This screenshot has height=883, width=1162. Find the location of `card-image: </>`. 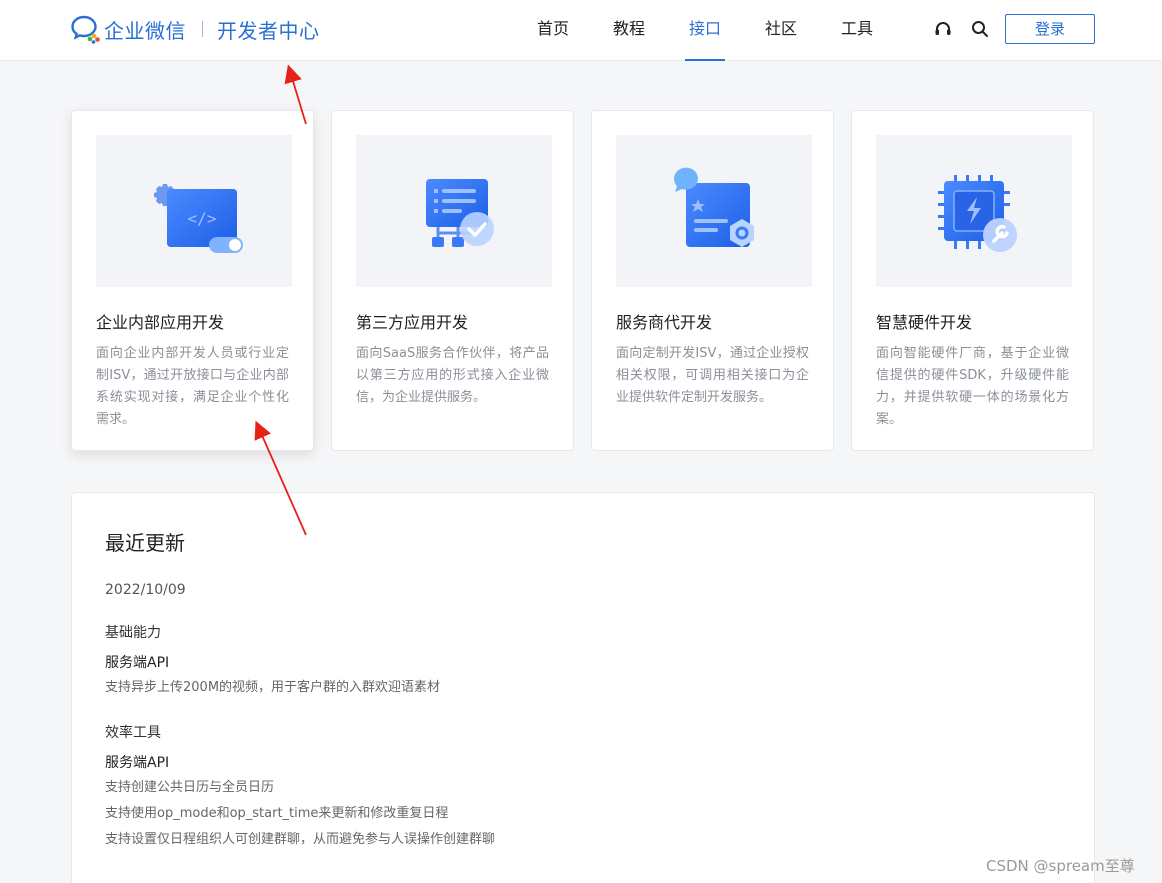

card-image: </> is located at coordinates (194, 211).